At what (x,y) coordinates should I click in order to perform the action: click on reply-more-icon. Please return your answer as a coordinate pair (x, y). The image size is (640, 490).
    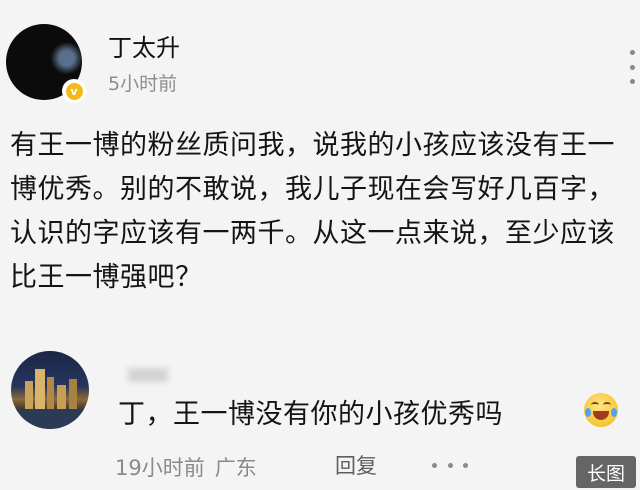
    Looking at the image, I should click on (450, 465).